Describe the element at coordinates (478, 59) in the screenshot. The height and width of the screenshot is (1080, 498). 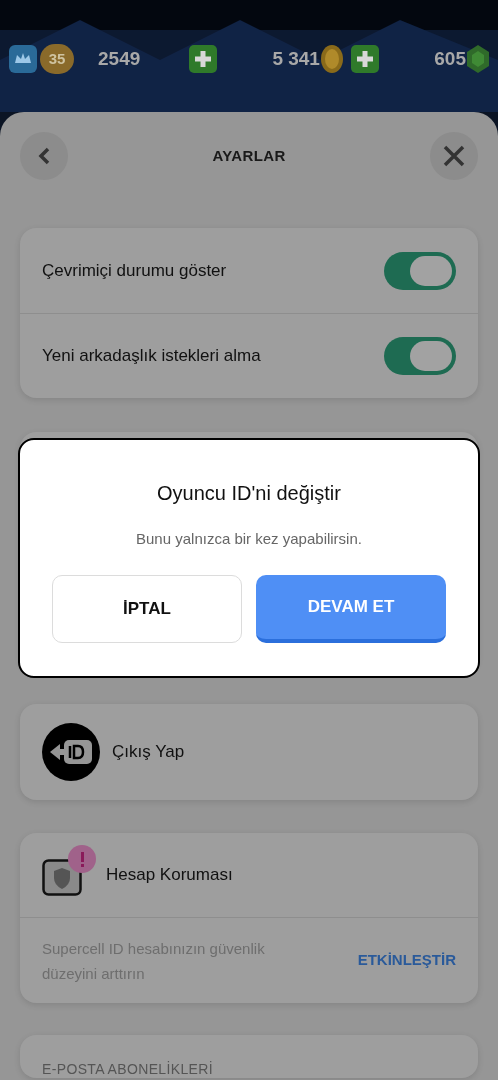
I see `gem-icon` at that location.